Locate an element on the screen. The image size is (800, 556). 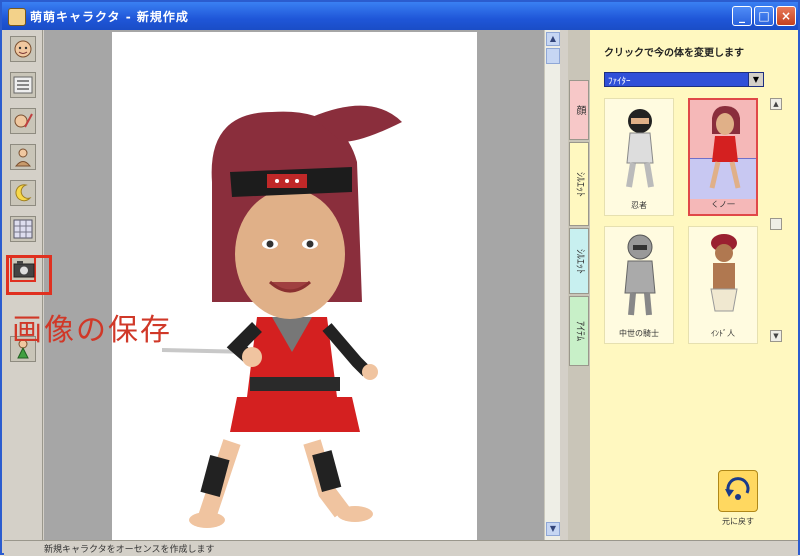
save-tool-highlight is located at coordinates (29, 275).